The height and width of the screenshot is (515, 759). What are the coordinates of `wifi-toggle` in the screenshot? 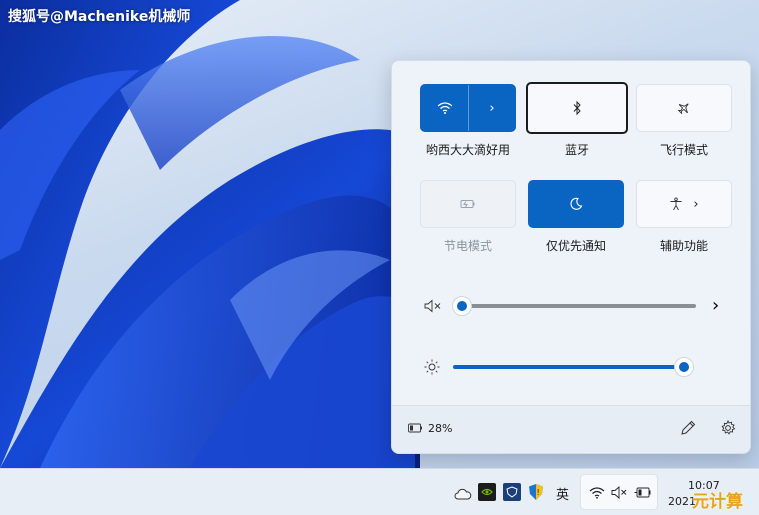 It's located at (445, 108).